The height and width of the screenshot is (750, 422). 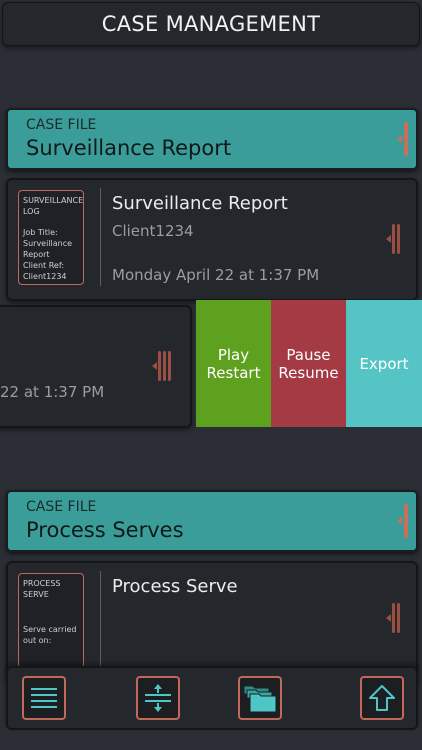 What do you see at coordinates (308, 372) in the screenshot?
I see `action-label: Resume` at bounding box center [308, 372].